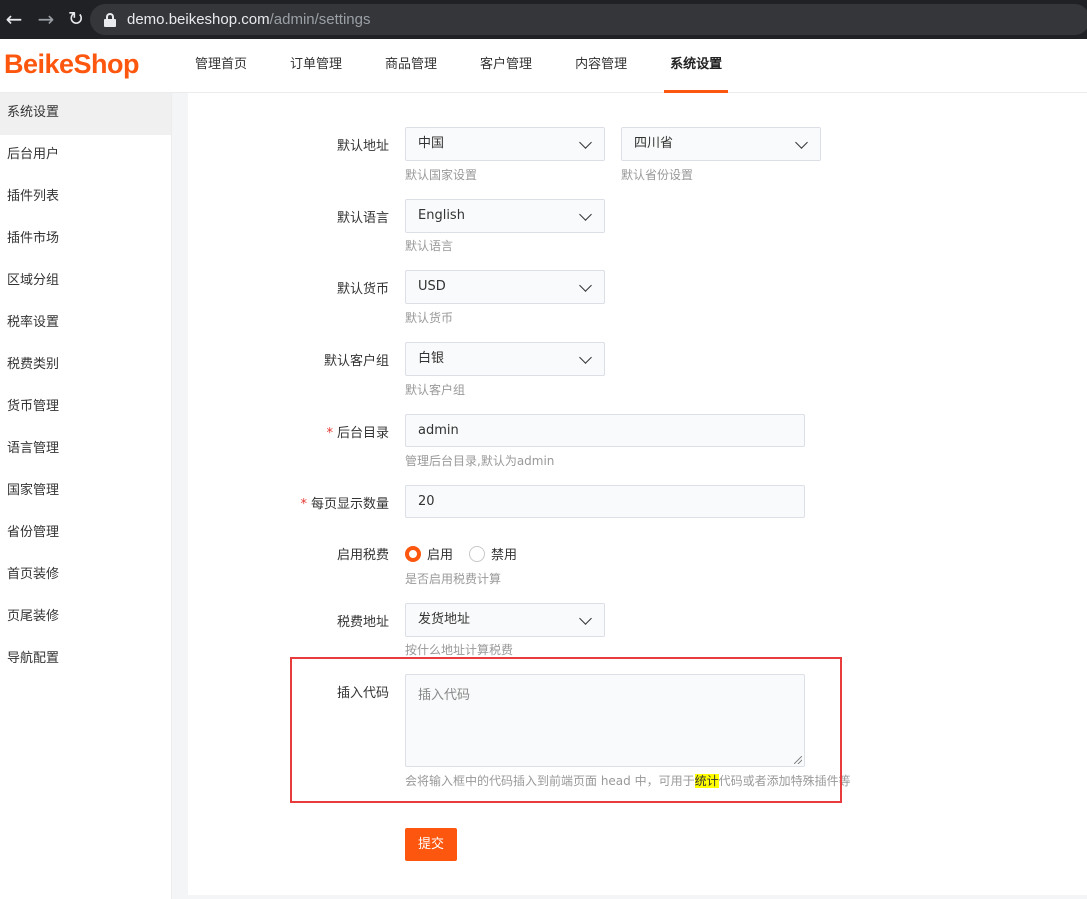  What do you see at coordinates (411, 66) in the screenshot?
I see `top-nav-products: 商品管理` at bounding box center [411, 66].